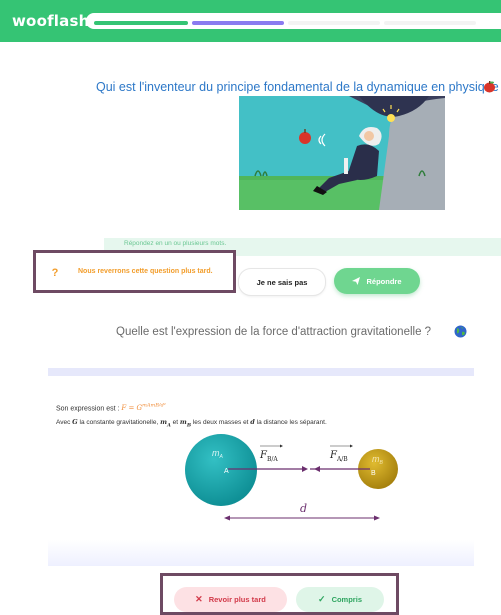  I want to click on understood-button: ✓ Compris, so click(340, 599).